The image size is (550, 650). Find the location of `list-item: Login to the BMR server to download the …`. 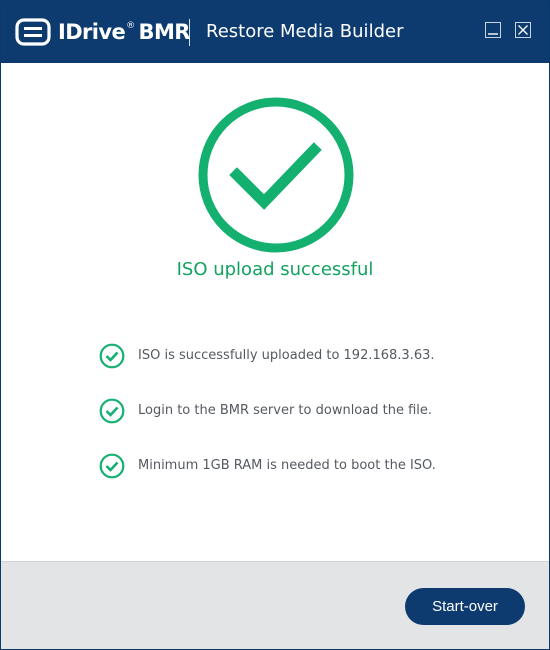

list-item: Login to the BMR server to download the … is located at coordinates (309, 425).